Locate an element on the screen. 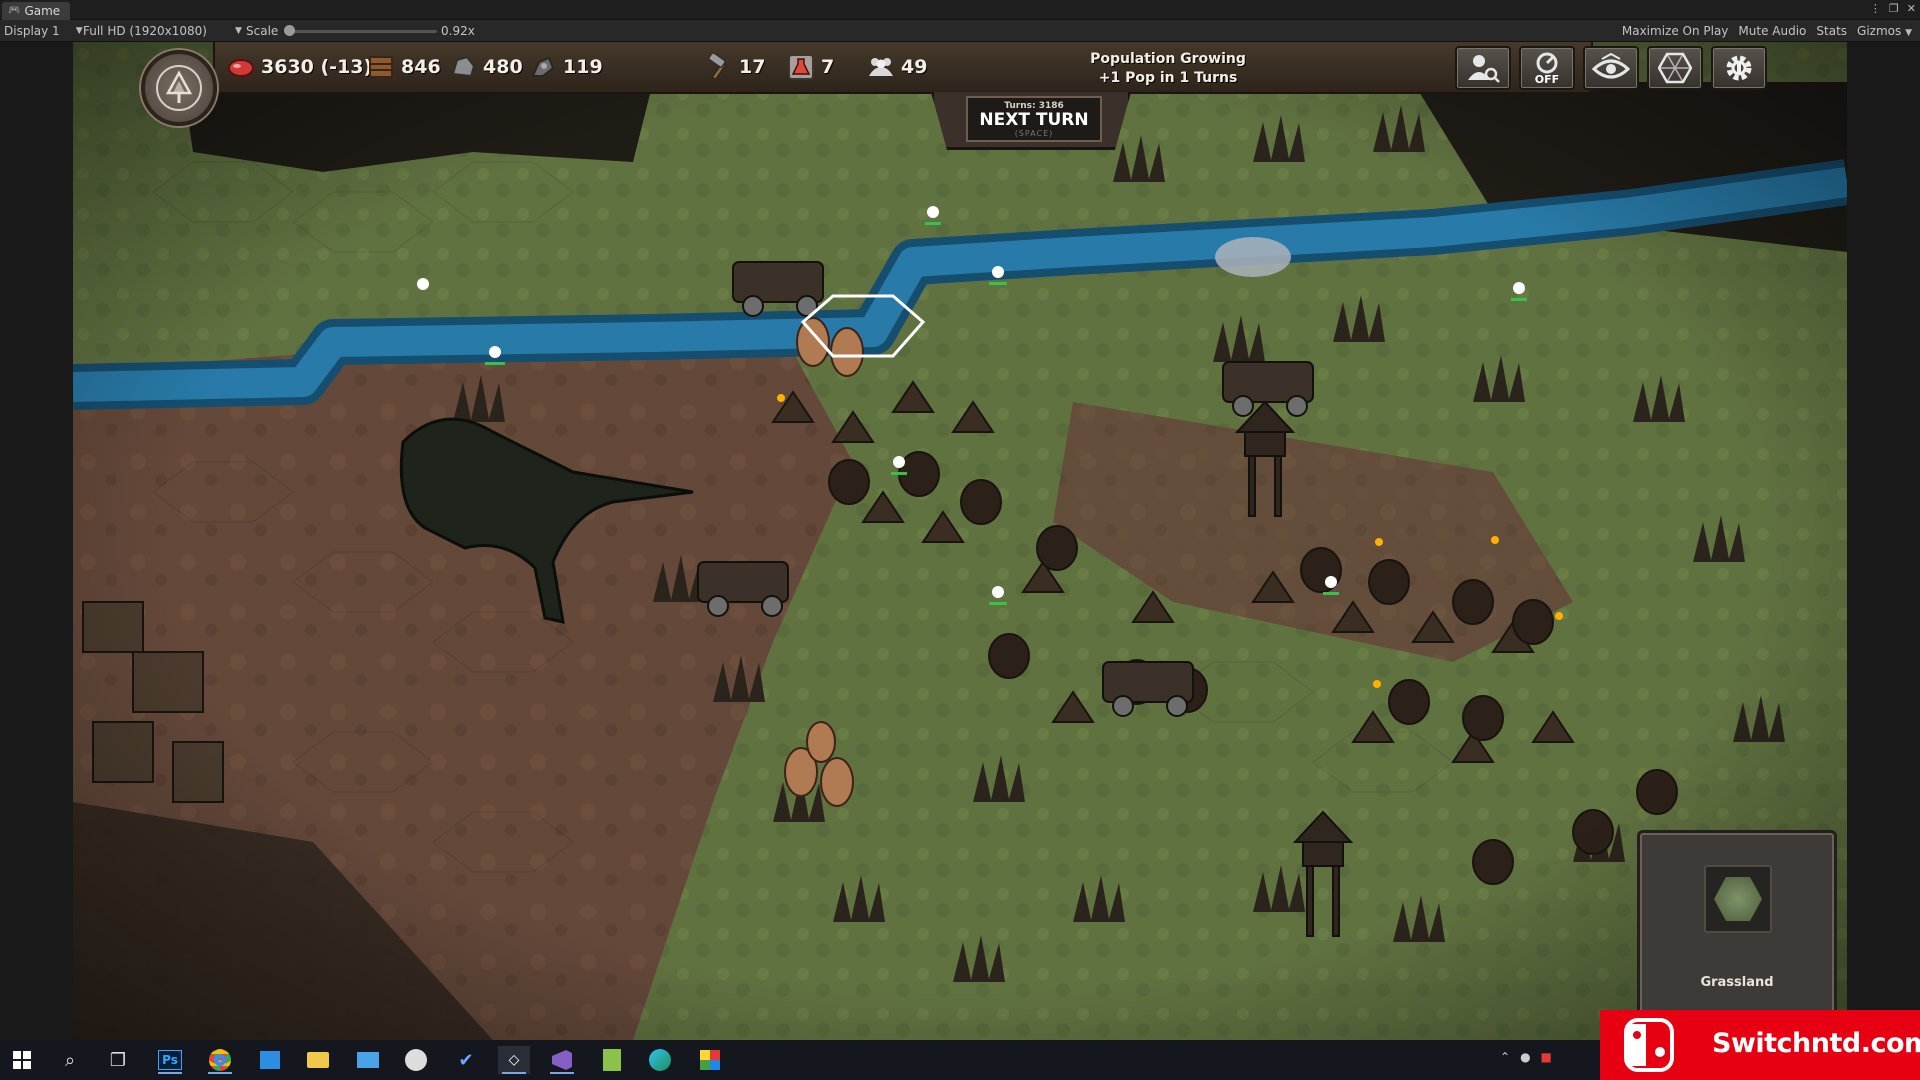  unity-icon: ◇ is located at coordinates (514, 1060).